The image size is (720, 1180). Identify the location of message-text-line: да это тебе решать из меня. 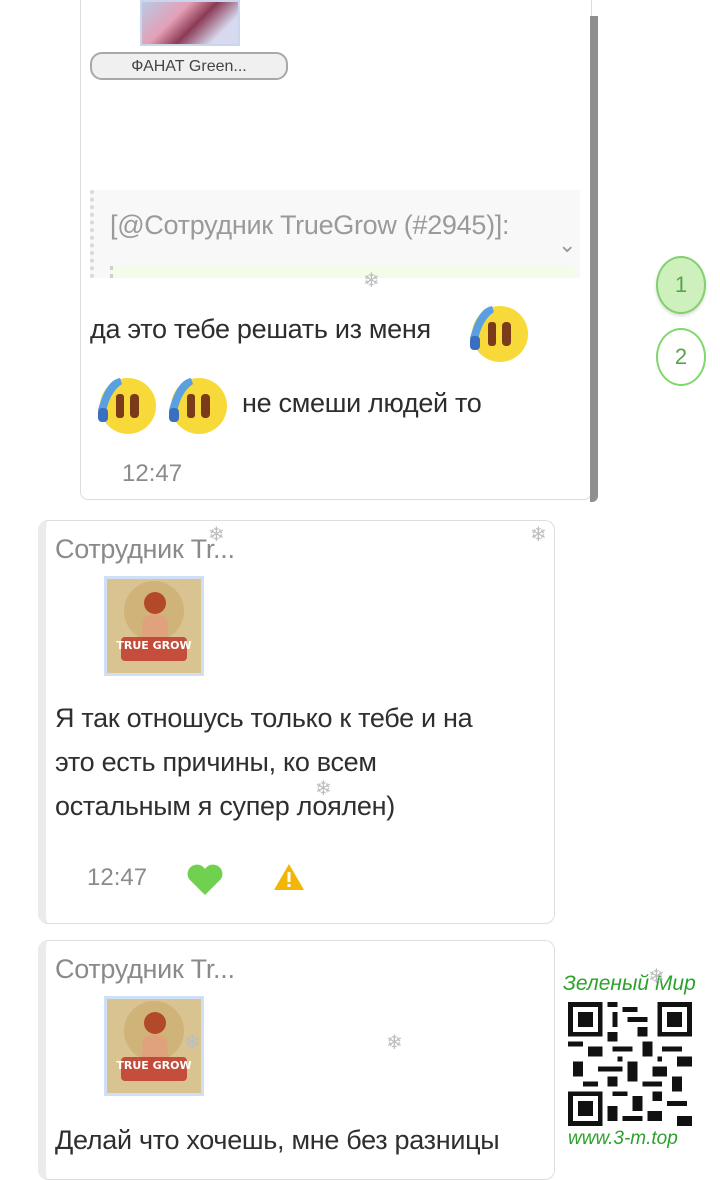
(260, 329).